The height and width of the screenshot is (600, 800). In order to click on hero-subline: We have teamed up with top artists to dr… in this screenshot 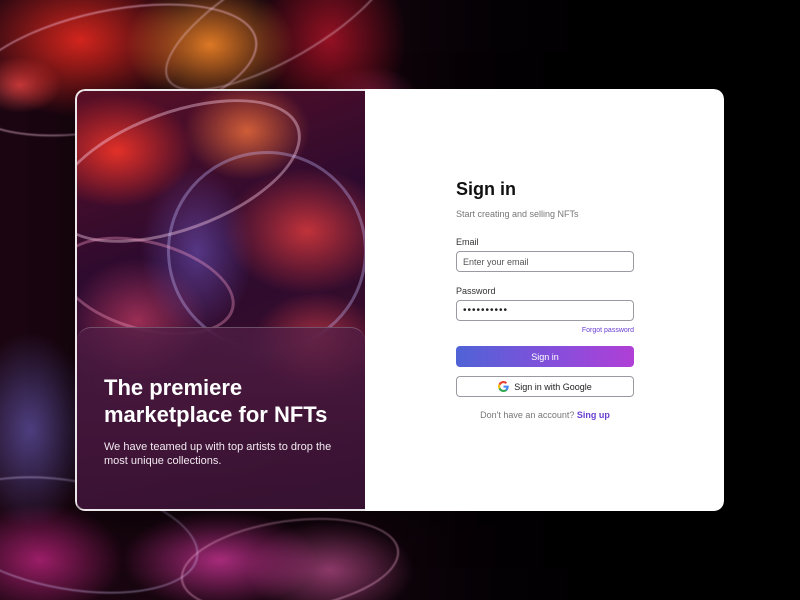, I will do `click(218, 454)`.